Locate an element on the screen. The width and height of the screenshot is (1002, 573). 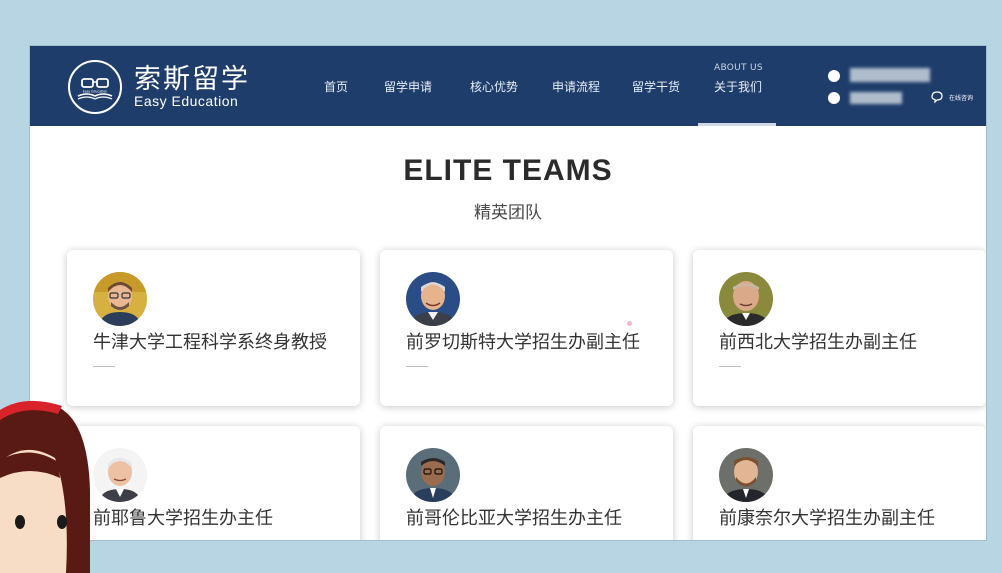
team-member-title: 前罗切斯特大学招生办副主任 is located at coordinates (523, 342).